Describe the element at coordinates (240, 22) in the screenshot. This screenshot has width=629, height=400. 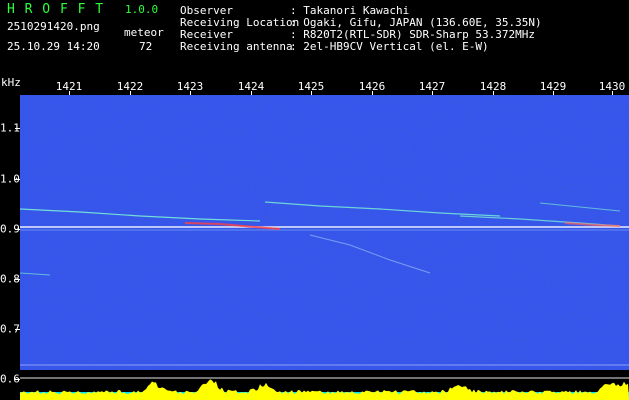
I see `location-label: Receiving Location` at that location.